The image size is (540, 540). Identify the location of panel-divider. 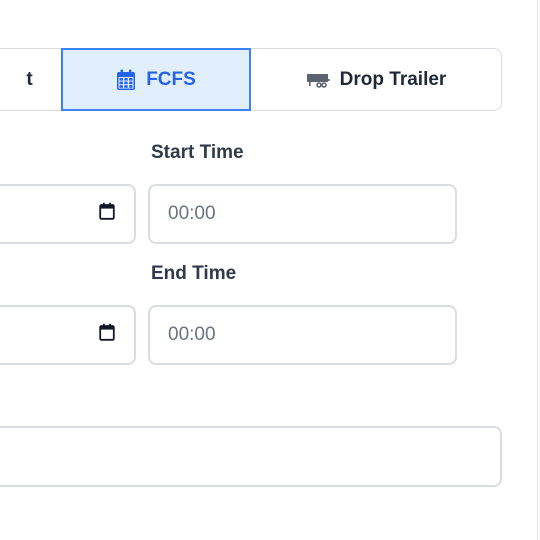
(537, 270).